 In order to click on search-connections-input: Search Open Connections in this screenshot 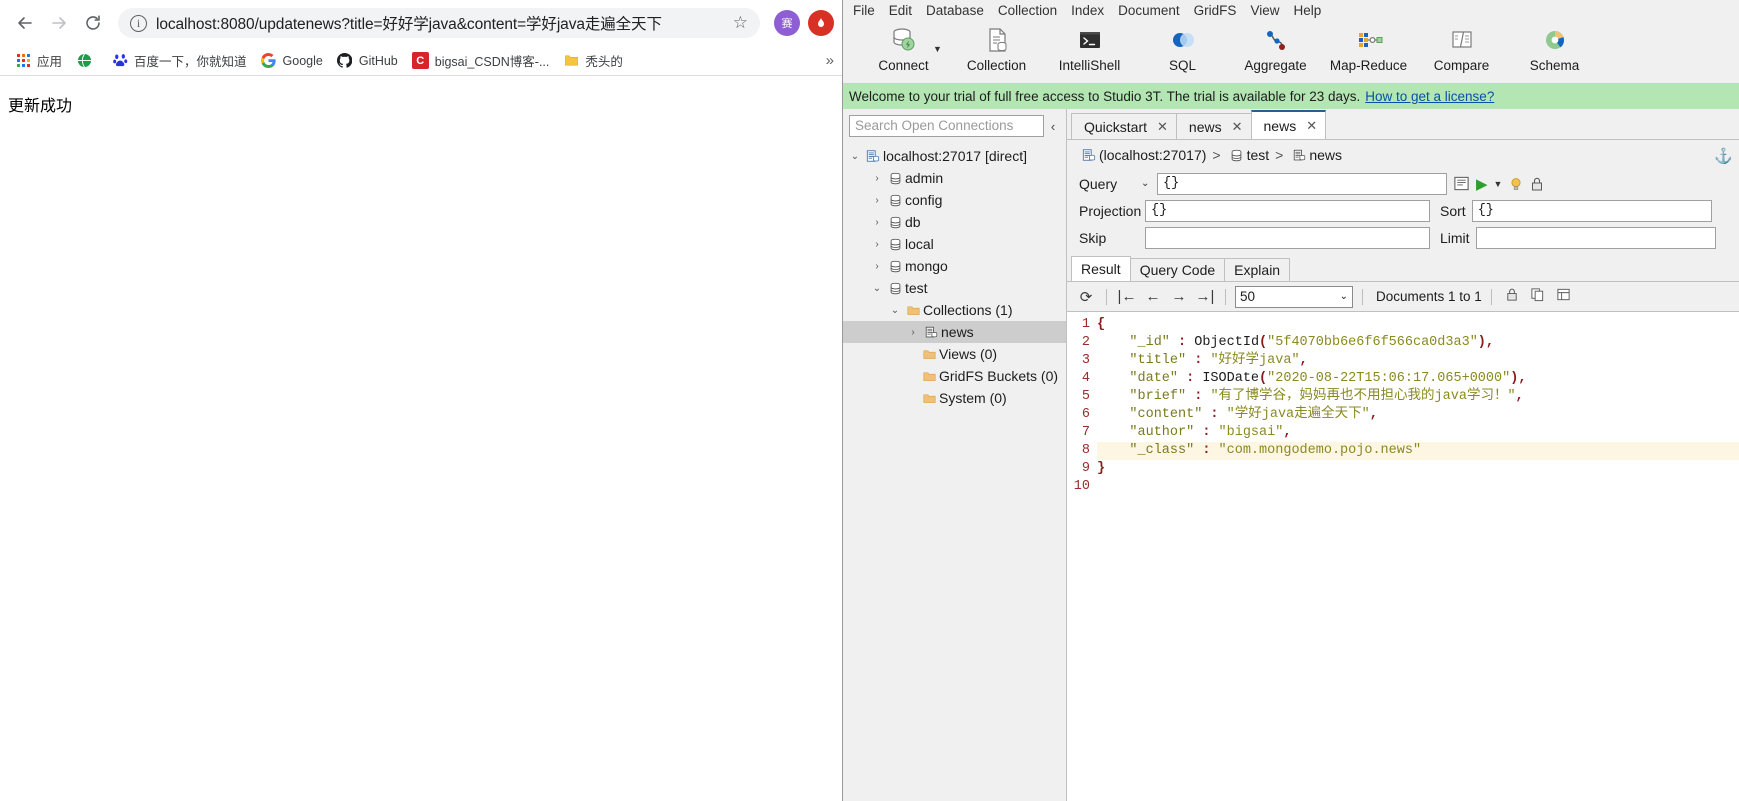, I will do `click(946, 126)`.